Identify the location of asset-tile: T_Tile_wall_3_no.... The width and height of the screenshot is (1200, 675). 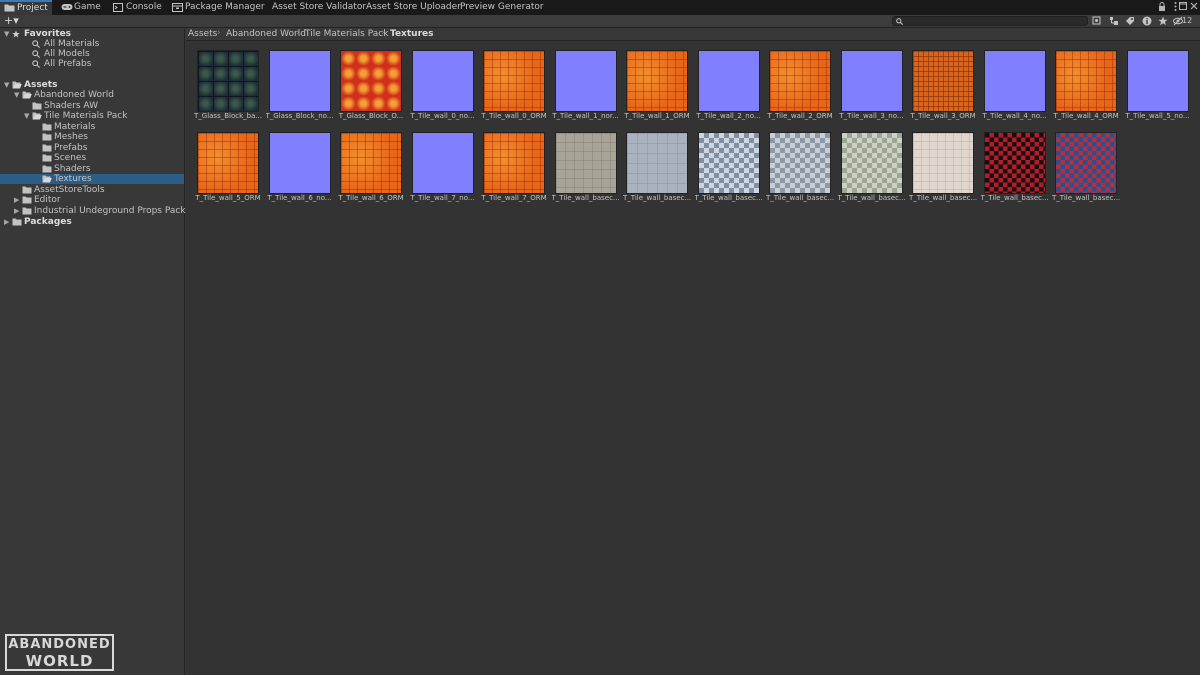
(871, 85).